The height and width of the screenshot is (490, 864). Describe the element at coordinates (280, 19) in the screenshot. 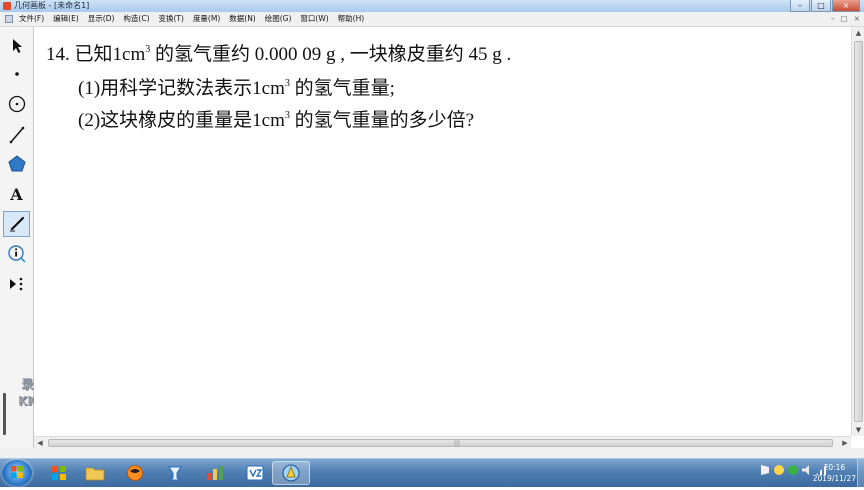

I see `menu-graph: 绘图(G)` at that location.